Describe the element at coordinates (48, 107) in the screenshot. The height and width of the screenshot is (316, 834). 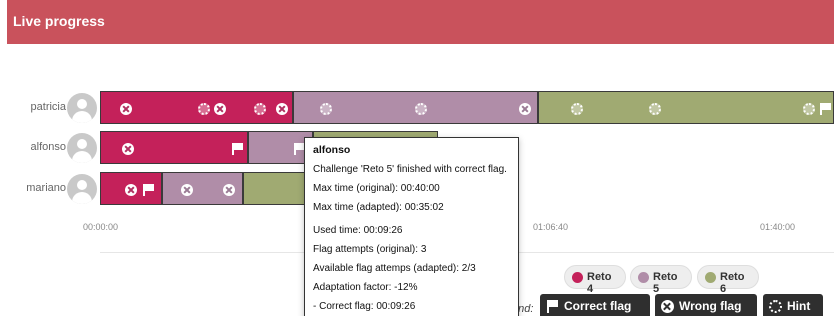
I see `user-name: patricia` at that location.